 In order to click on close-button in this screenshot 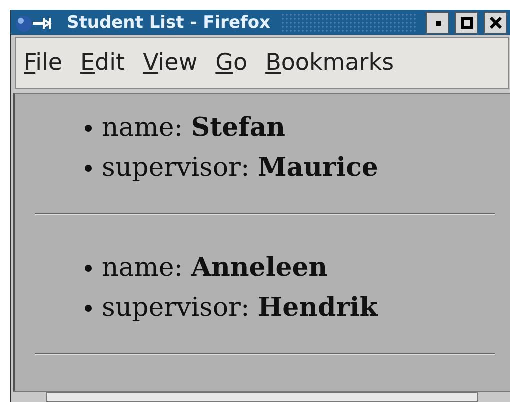, I will do `click(495, 23)`.